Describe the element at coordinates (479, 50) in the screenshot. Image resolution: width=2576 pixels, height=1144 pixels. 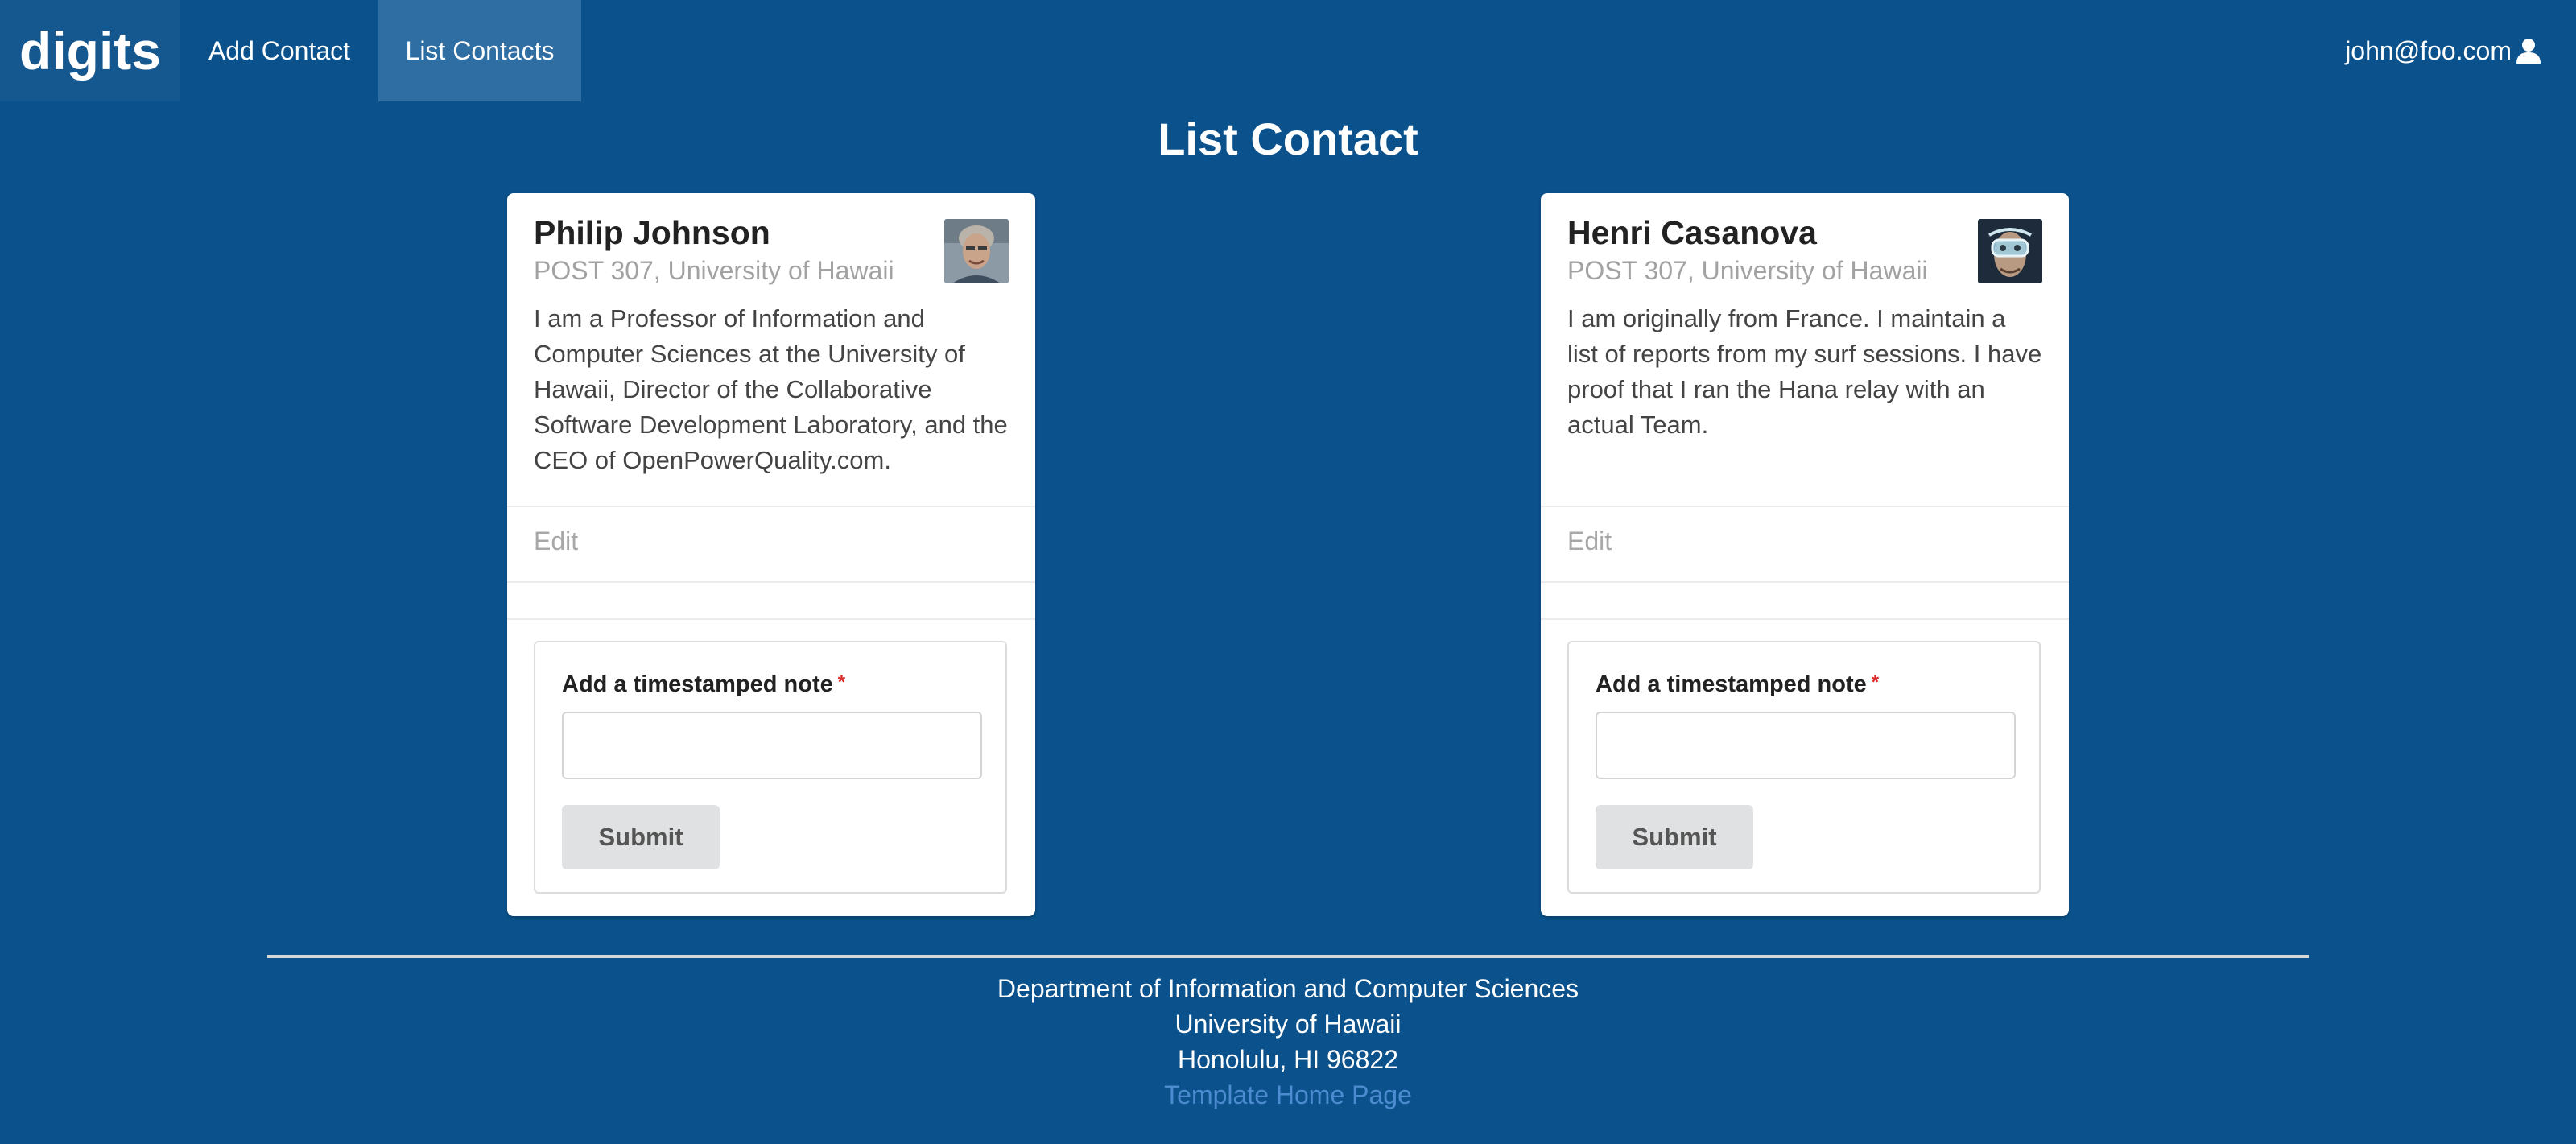
I see `nav-list-contacts: List Contacts` at that location.